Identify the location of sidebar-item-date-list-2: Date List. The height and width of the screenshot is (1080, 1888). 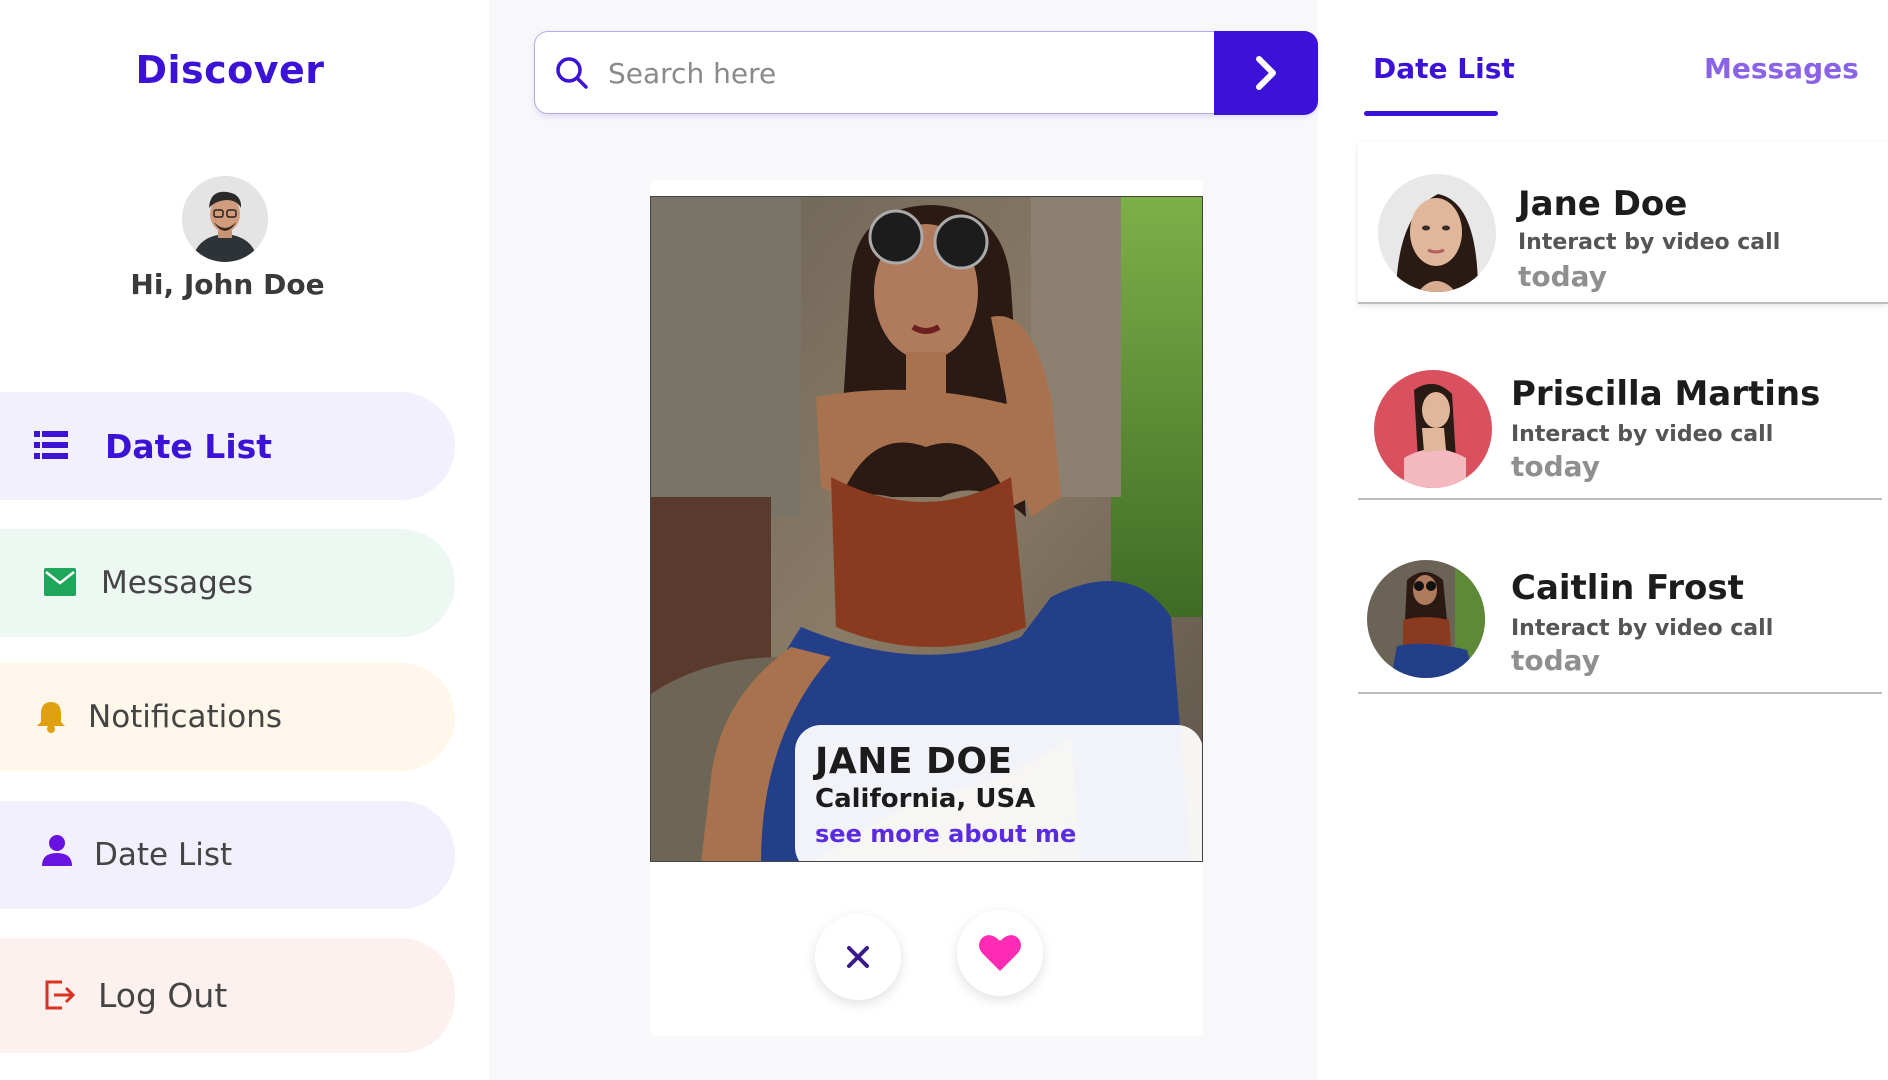
(227, 855).